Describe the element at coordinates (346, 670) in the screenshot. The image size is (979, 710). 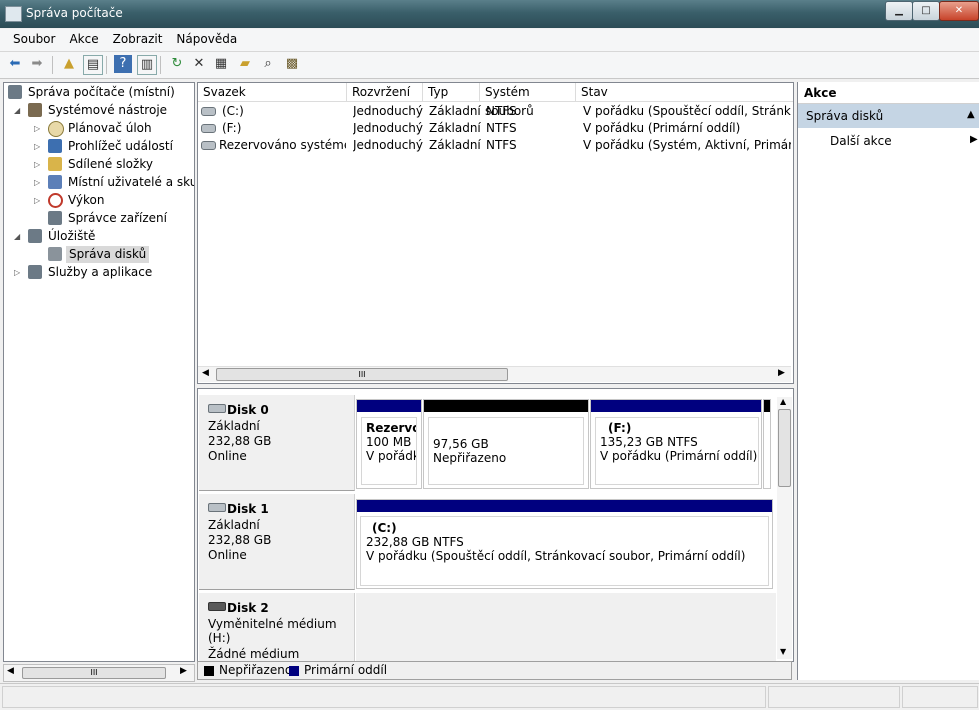
I see `legend-primary-label: Primární oddíl` at that location.